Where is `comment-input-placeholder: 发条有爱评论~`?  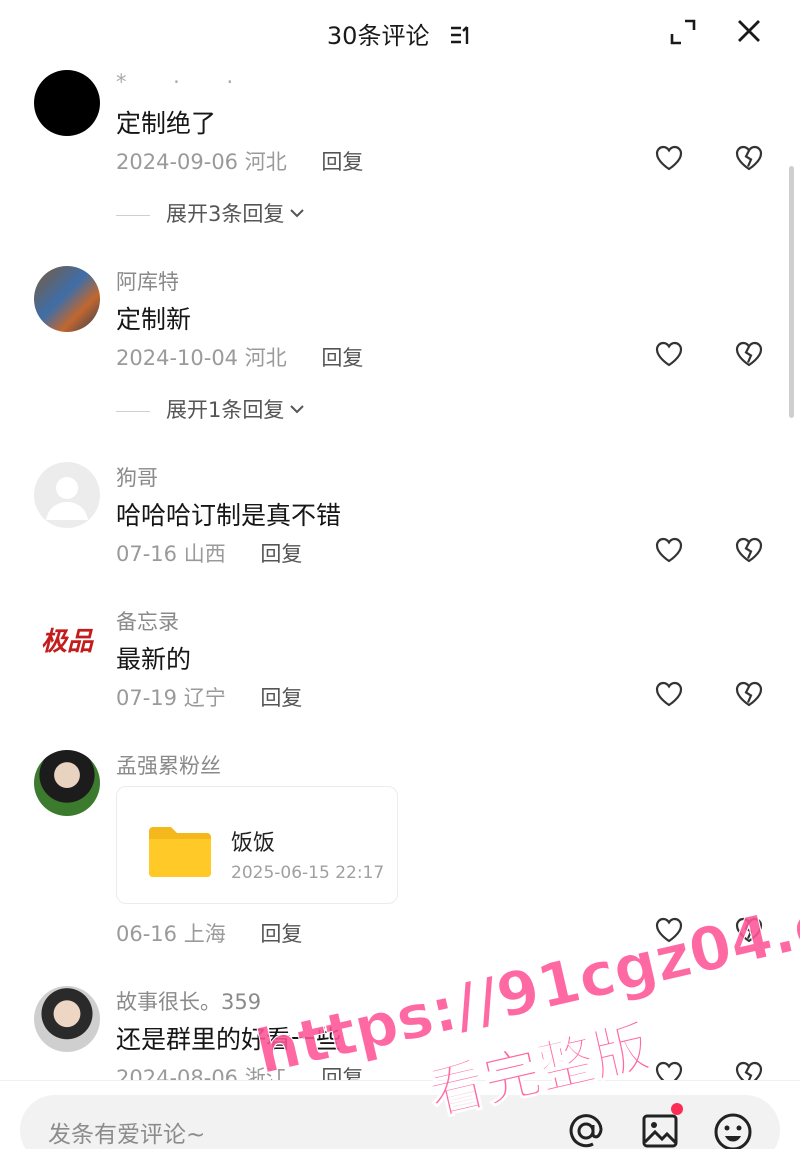
comment-input-placeholder: 发条有爱评论~ is located at coordinates (127, 1135).